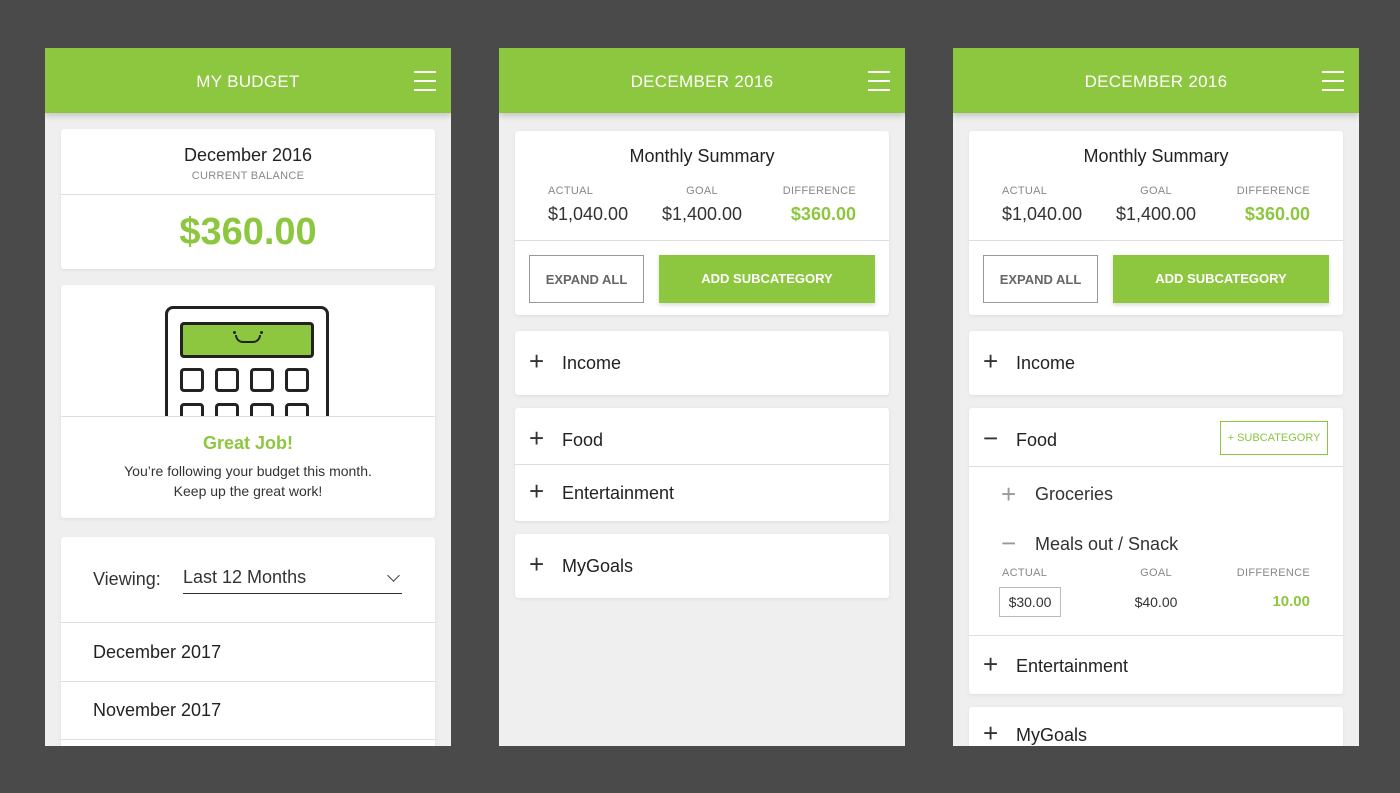 The height and width of the screenshot is (793, 1400). Describe the element at coordinates (248, 176) in the screenshot. I see `balance-label: CURRENT BALANCE` at that location.